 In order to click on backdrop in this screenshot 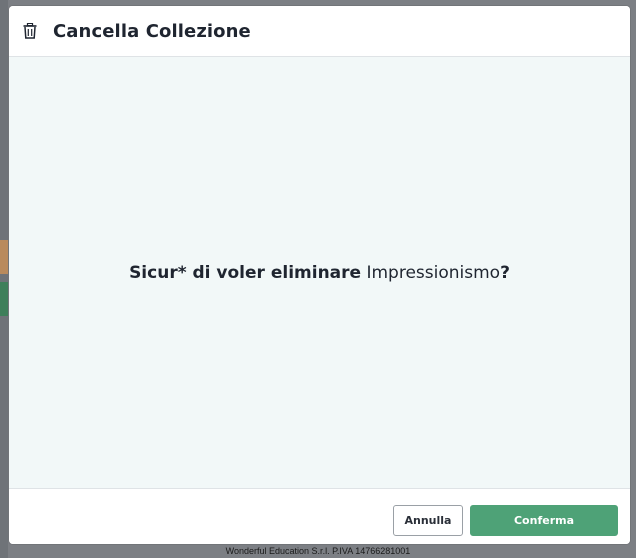, I will do `click(4, 279)`.